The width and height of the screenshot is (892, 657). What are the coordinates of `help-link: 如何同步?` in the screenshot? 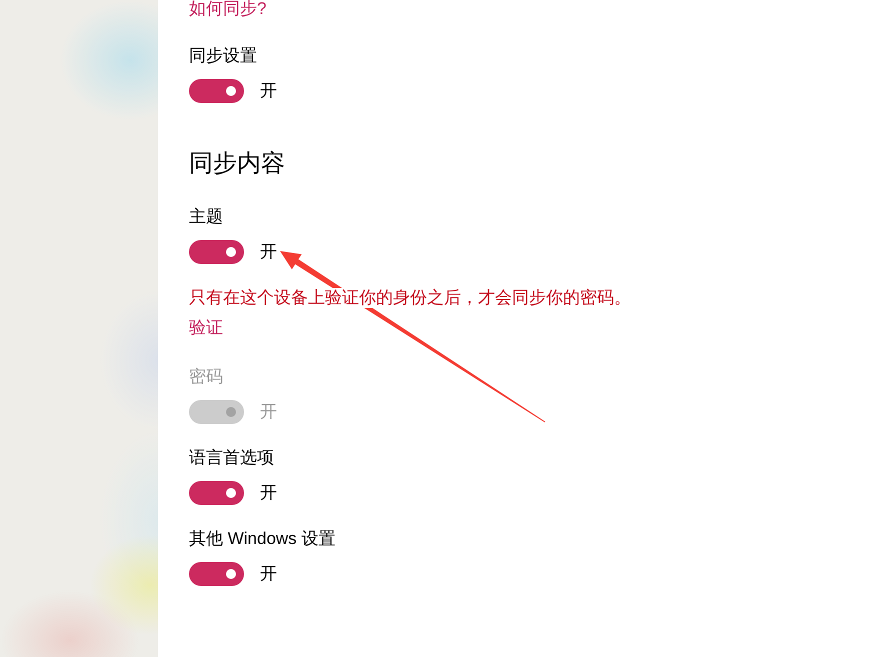 It's located at (227, 9).